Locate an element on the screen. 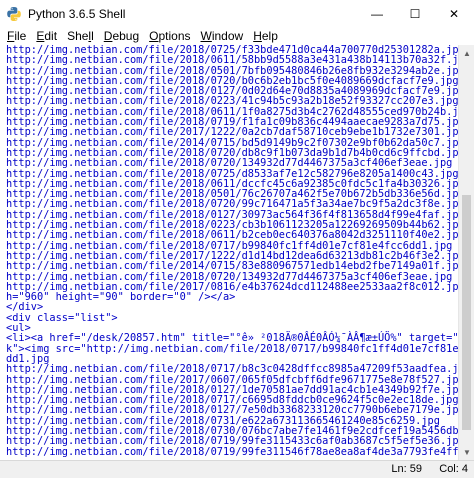 The width and height of the screenshot is (474, 478). python-logo-icon is located at coordinates (14, 13).